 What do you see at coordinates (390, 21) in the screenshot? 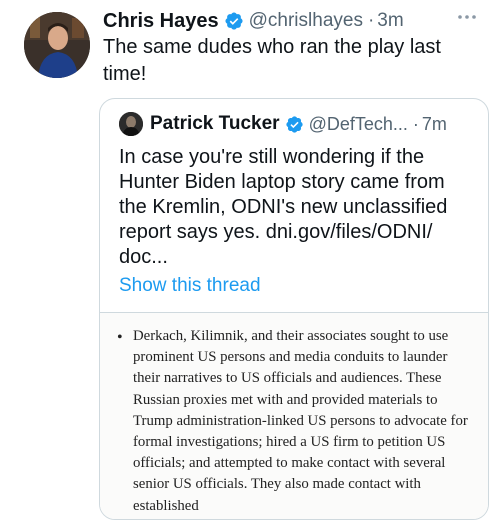
I see `tweet-timestamp: 3m` at bounding box center [390, 21].